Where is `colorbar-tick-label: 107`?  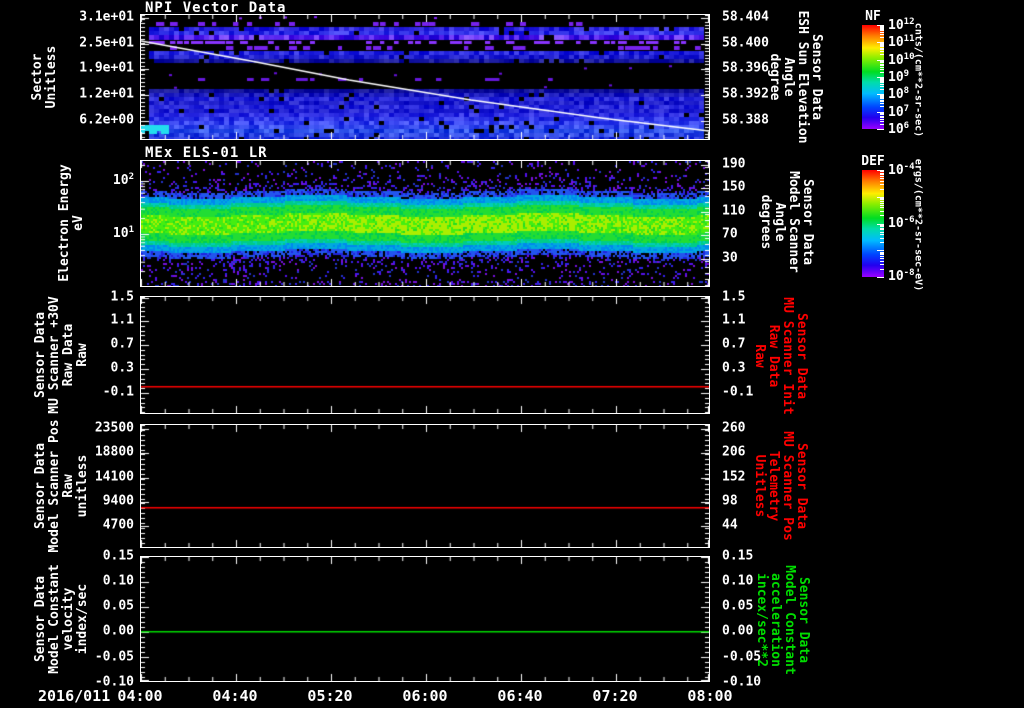 colorbar-tick-label: 107 is located at coordinates (899, 112).